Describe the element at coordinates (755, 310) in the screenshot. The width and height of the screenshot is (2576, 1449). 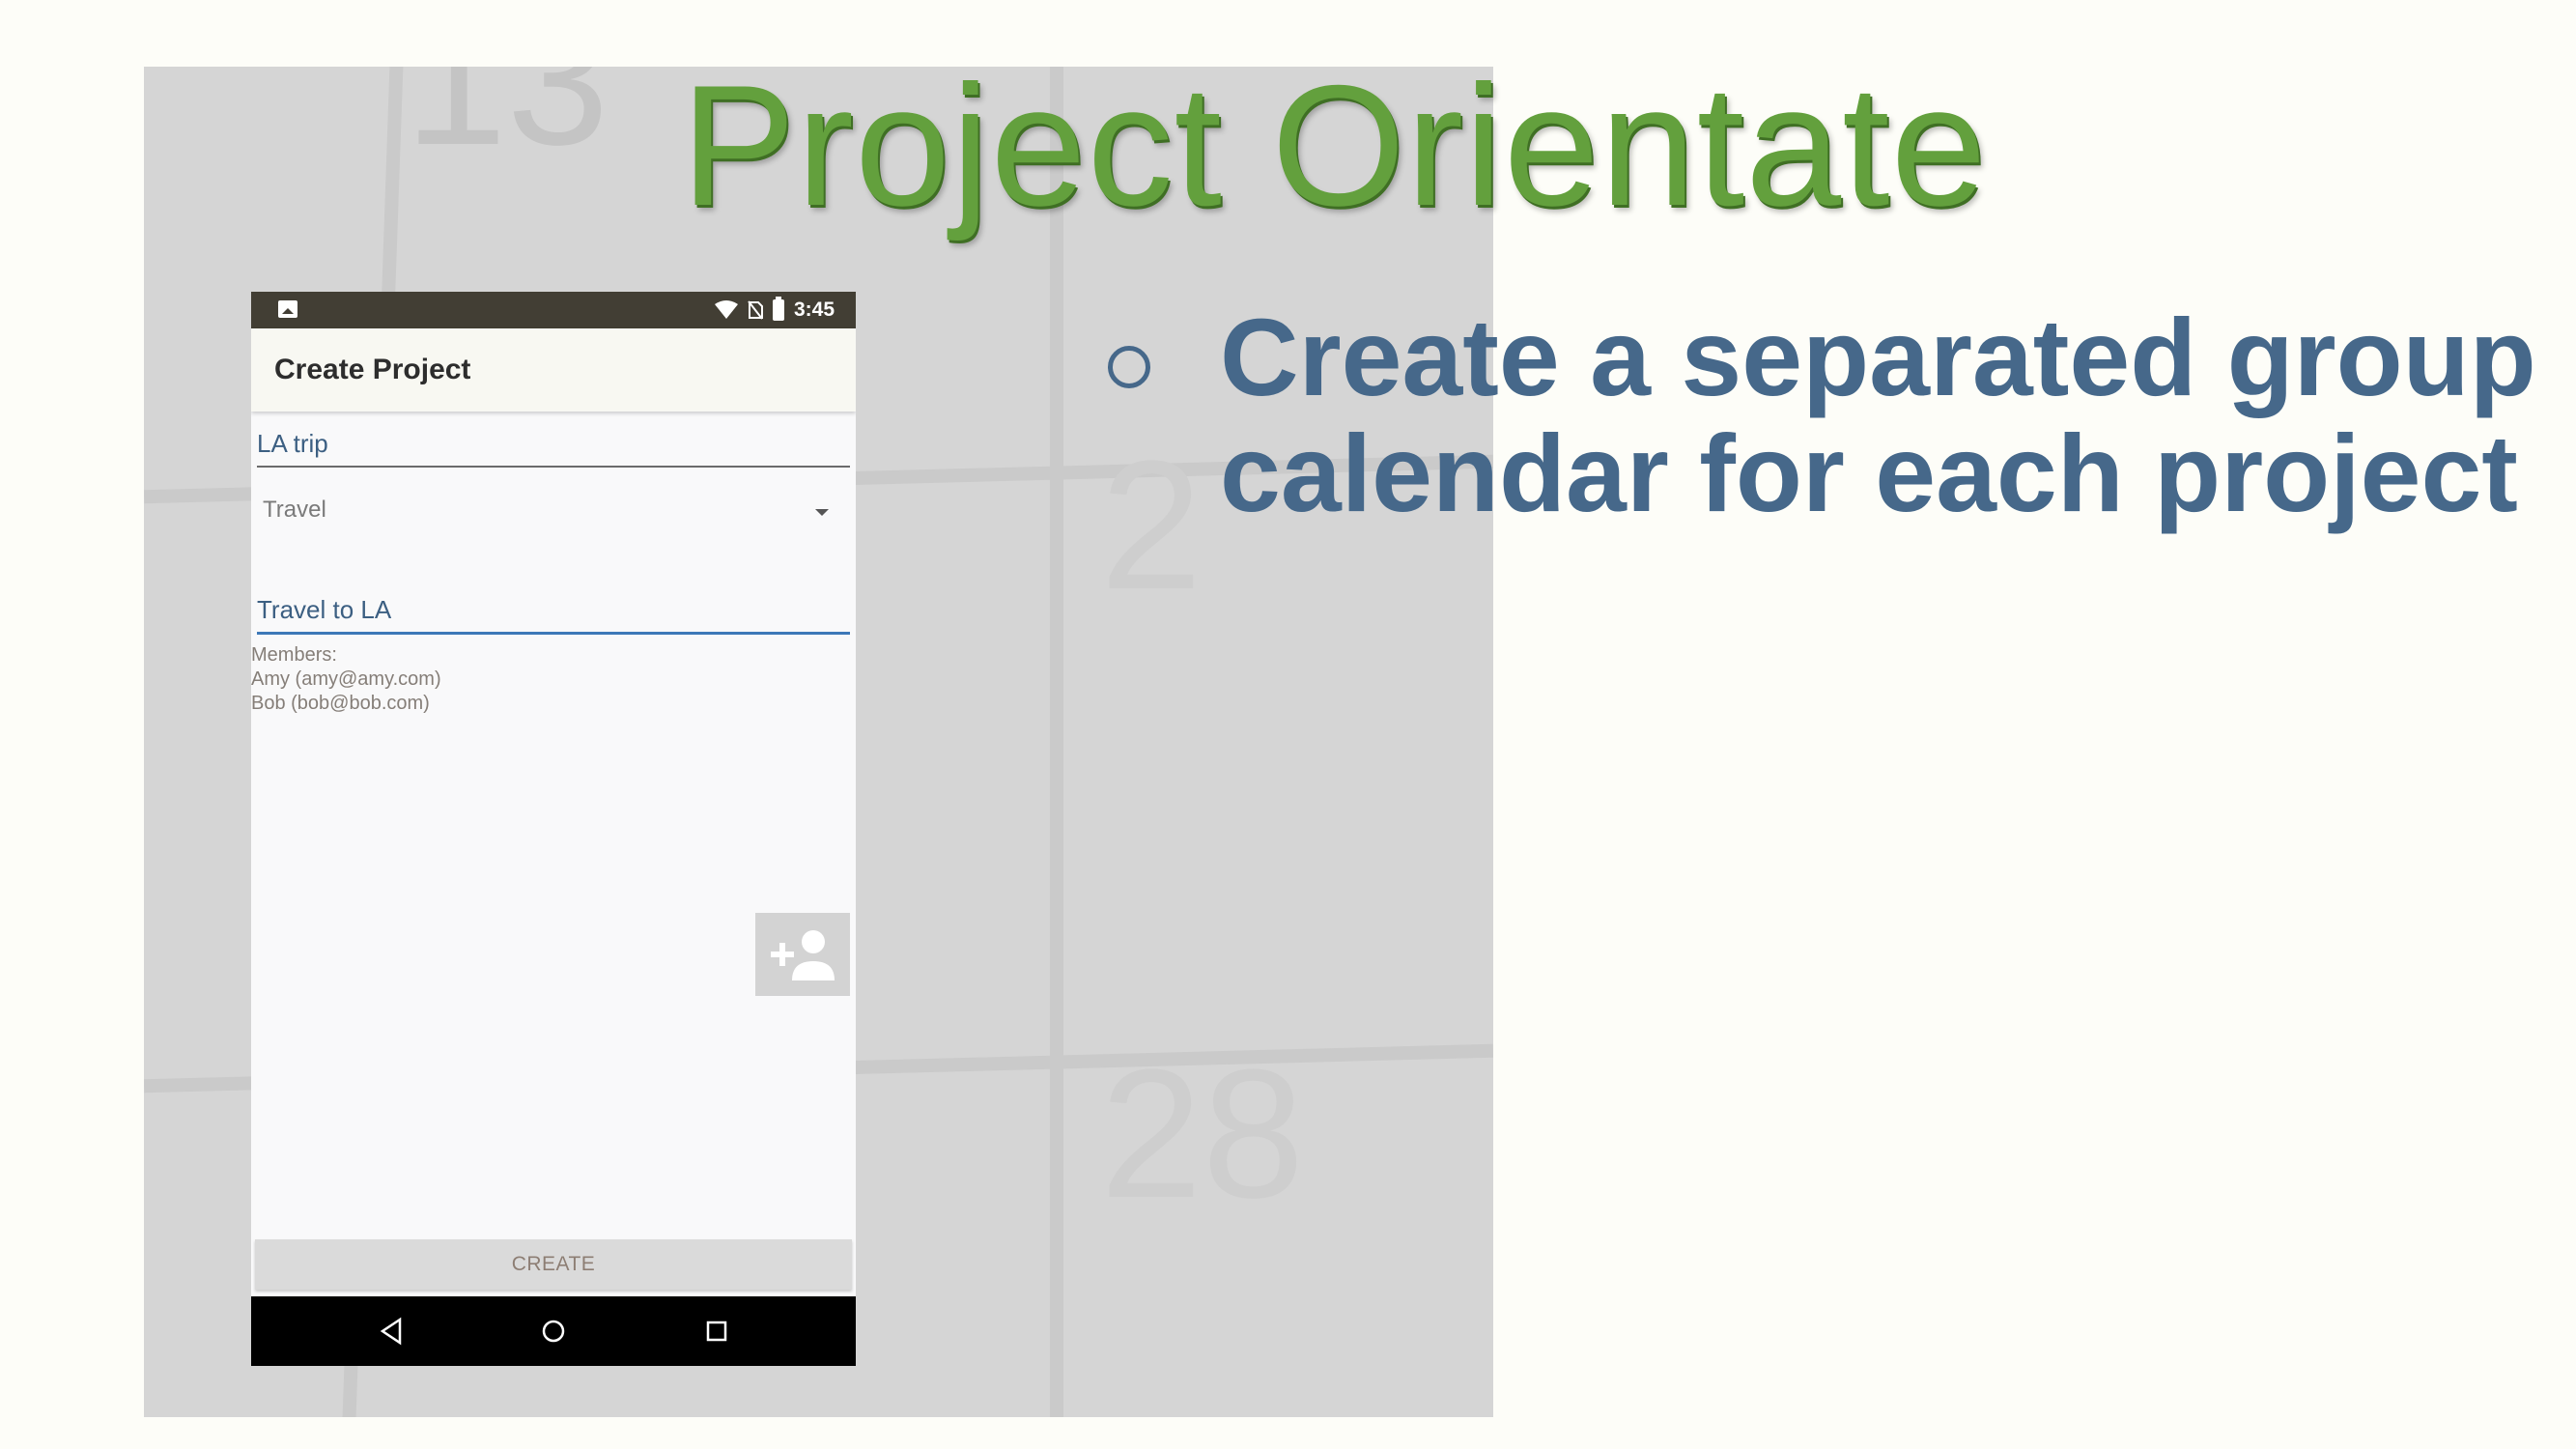
I see `no-sim-icon` at that location.